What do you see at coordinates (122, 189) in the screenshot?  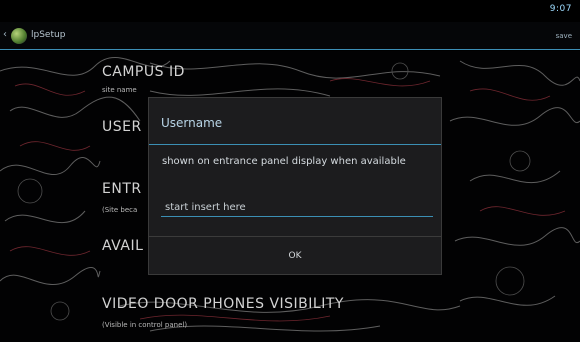 I see `pref-entrance-title: ENTR` at bounding box center [122, 189].